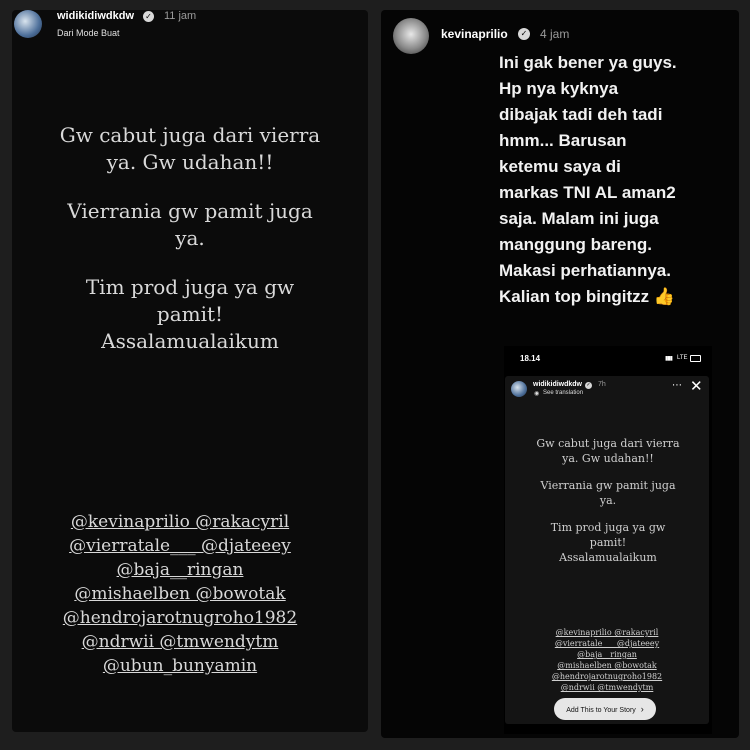 The height and width of the screenshot is (750, 750). What do you see at coordinates (519, 389) in the screenshot?
I see `embedded-avatar` at bounding box center [519, 389].